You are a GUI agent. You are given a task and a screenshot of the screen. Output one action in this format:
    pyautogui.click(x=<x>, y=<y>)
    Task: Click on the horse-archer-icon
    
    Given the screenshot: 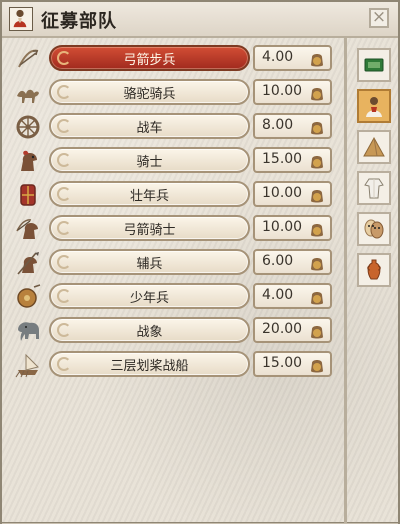 What is the action you would take?
    pyautogui.click(x=27, y=229)
    